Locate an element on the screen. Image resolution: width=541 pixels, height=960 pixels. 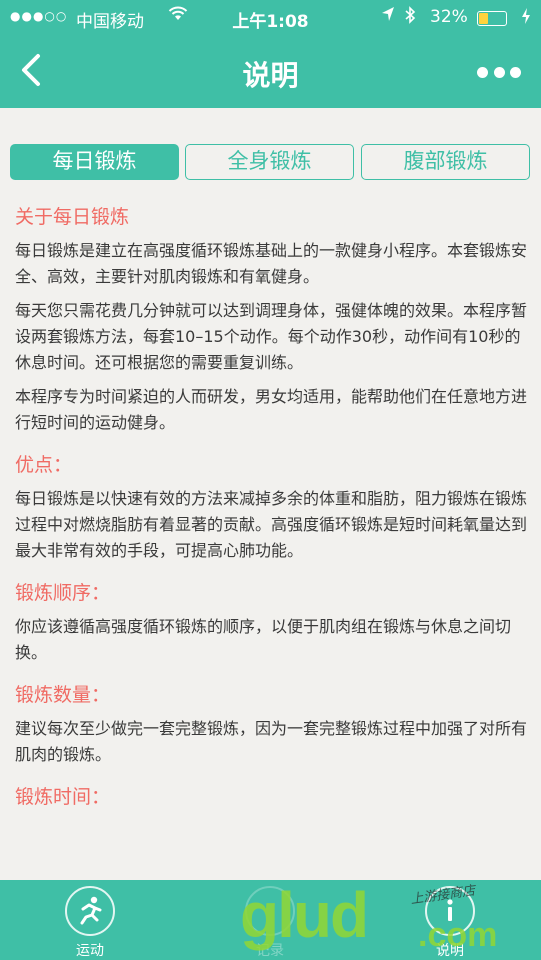
tabbar-item-exercise: 运动 is located at coordinates (90, 923).